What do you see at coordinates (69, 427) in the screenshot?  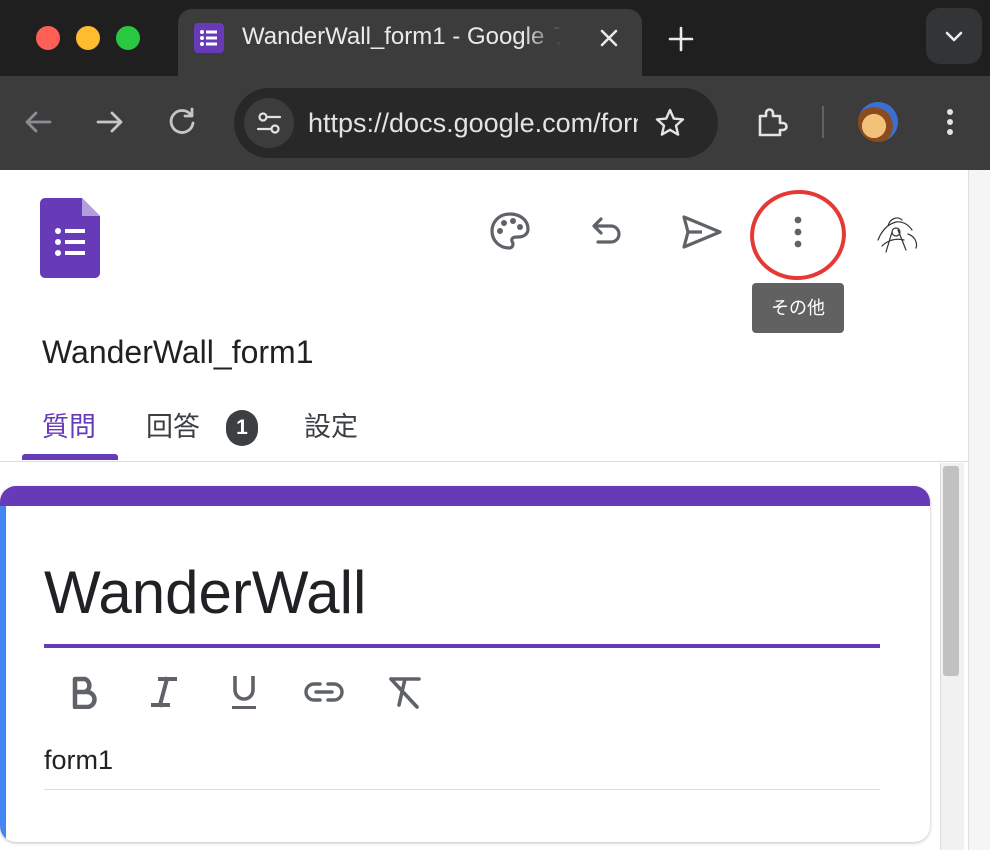 I see `tab-questions: 質問` at bounding box center [69, 427].